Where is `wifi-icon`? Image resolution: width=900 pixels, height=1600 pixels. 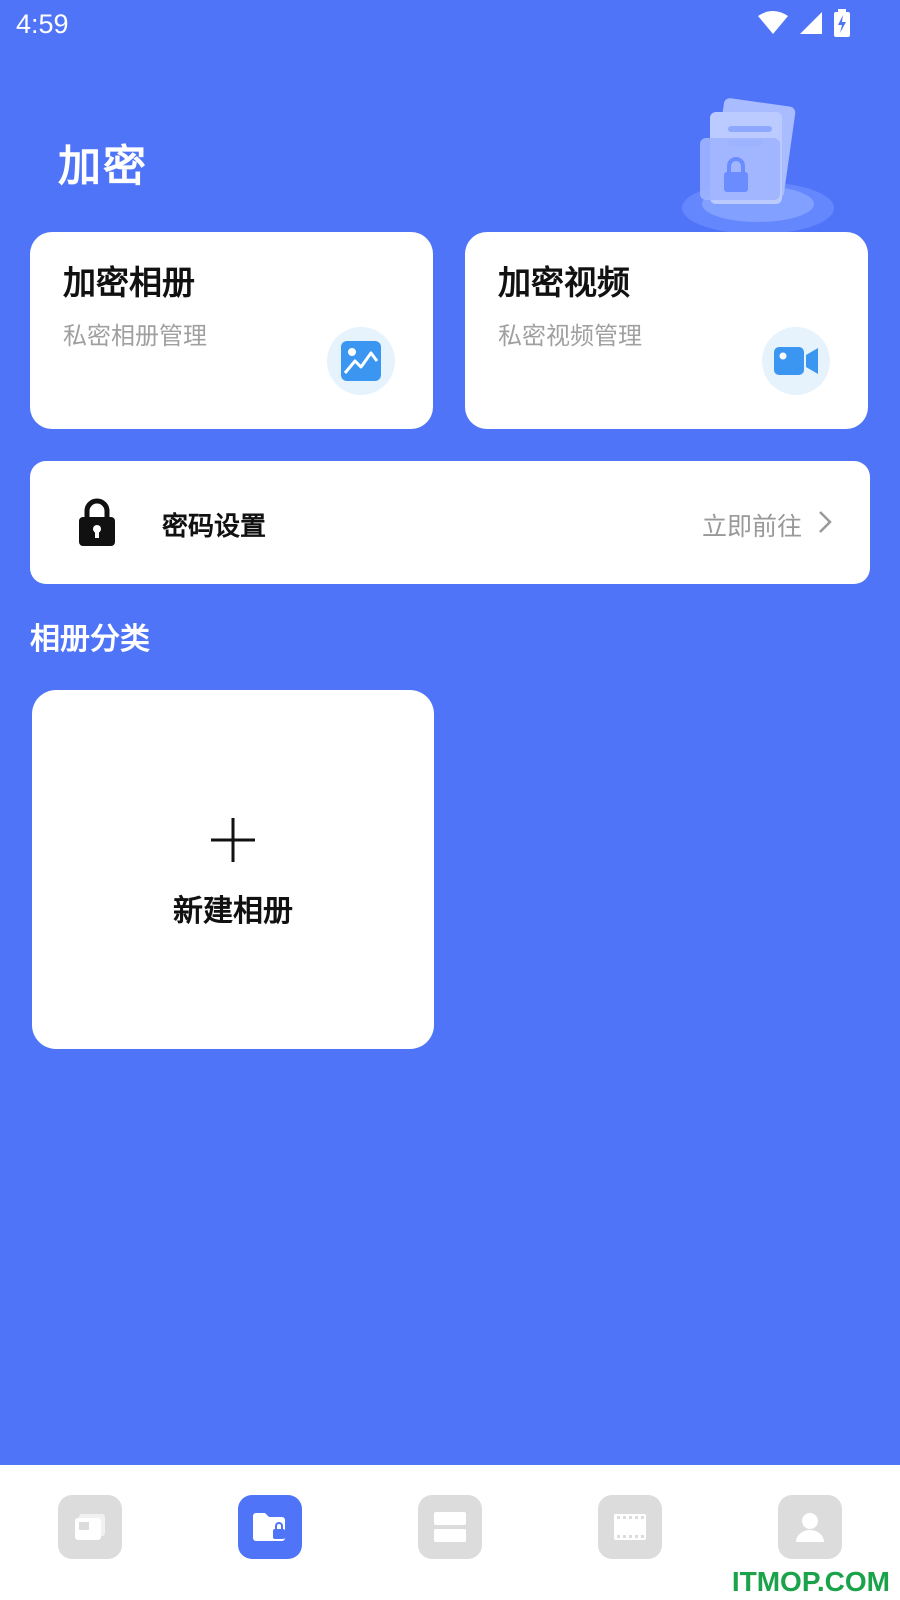
wifi-icon is located at coordinates (773, 22).